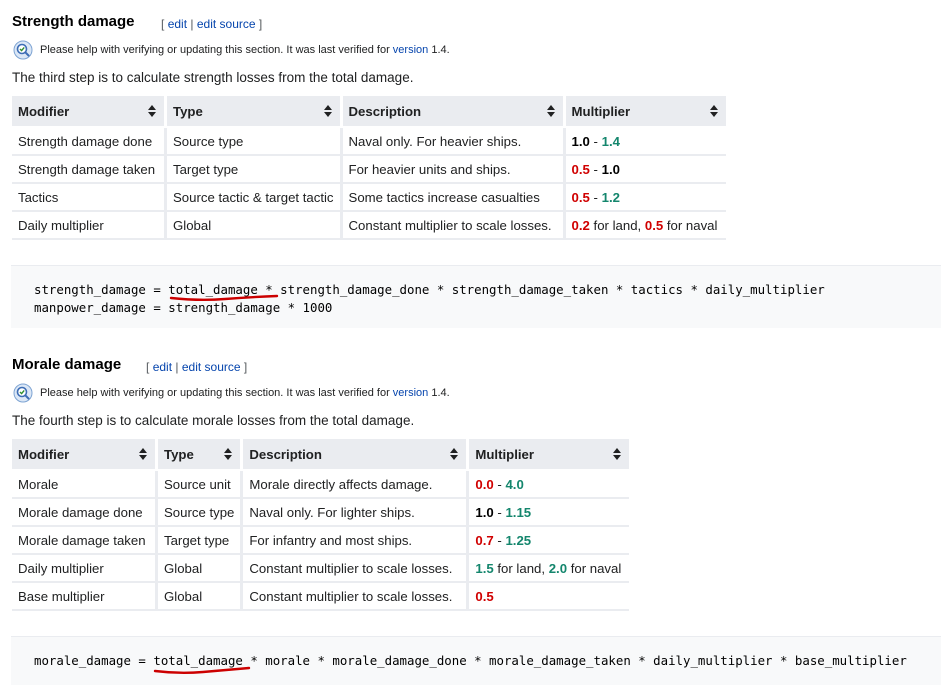 The height and width of the screenshot is (686, 941). I want to click on cell-multiplier: 0.5, so click(548, 596).